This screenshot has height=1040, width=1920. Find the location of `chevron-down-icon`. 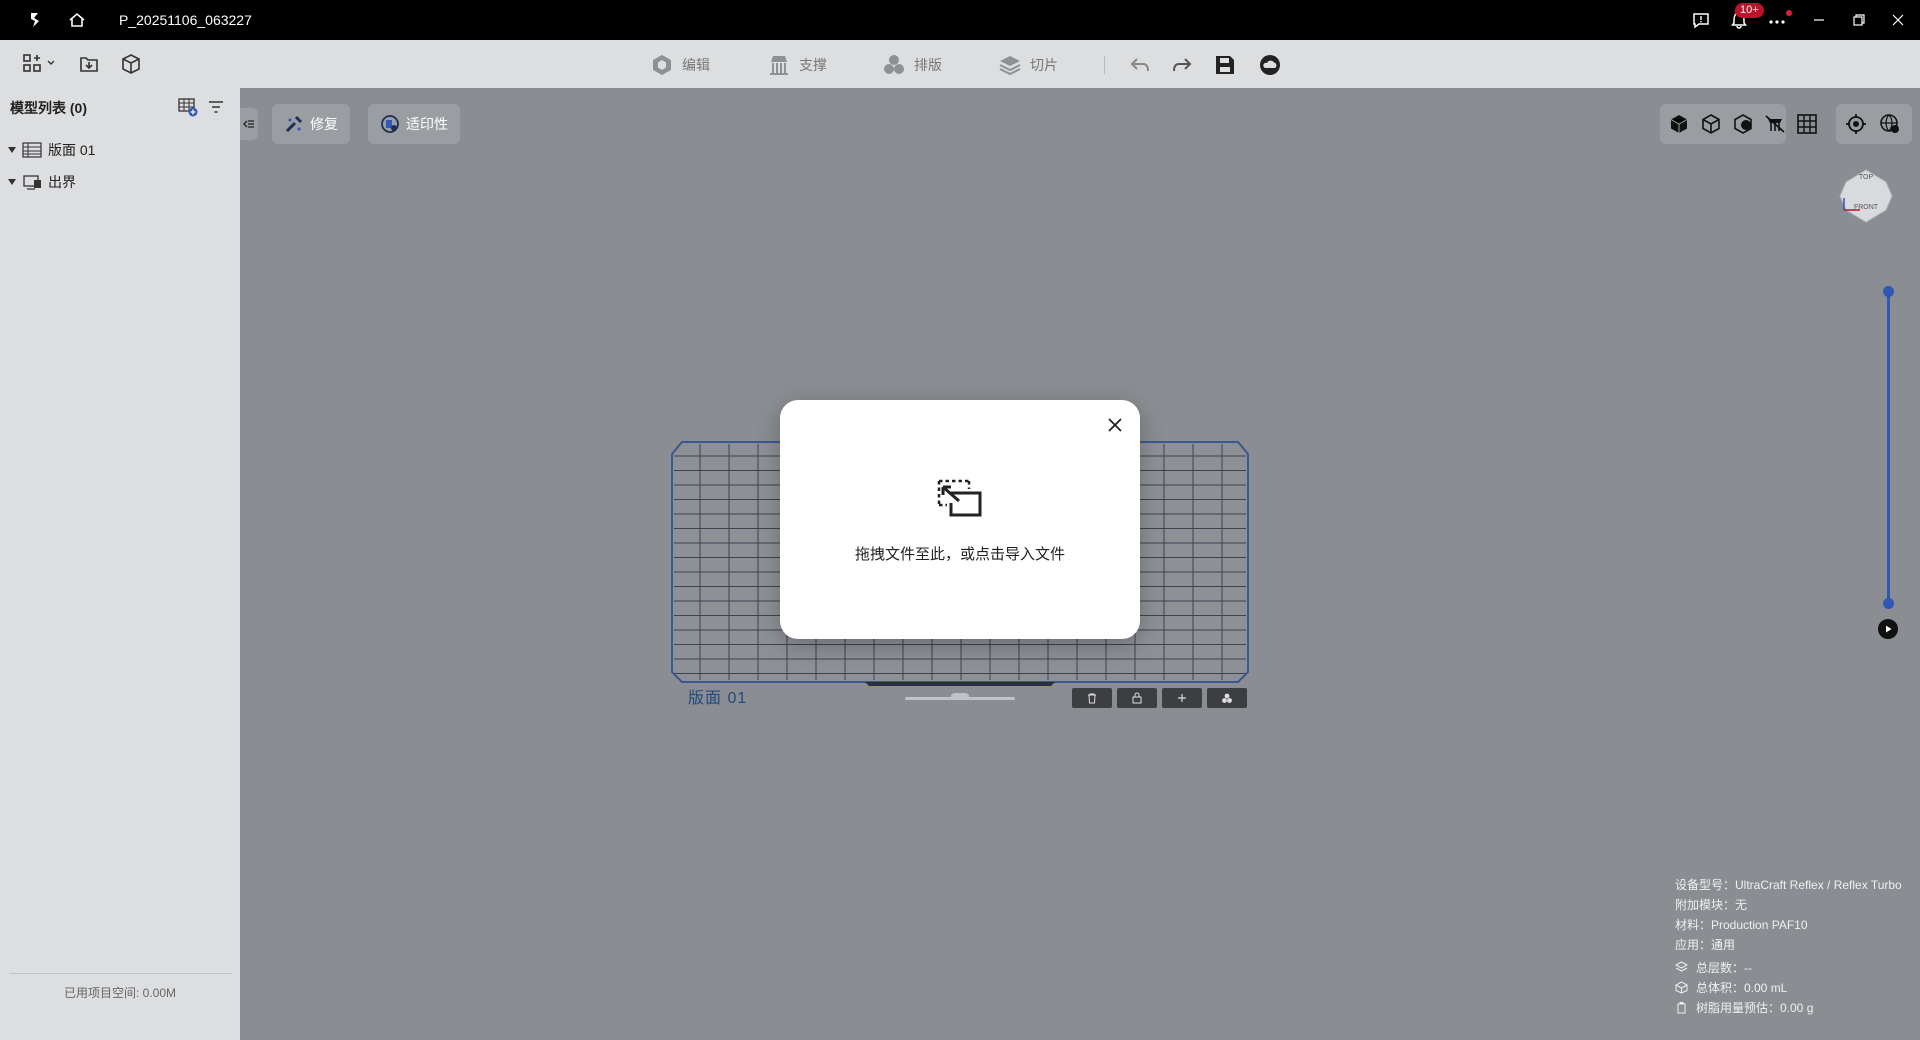

chevron-down-icon is located at coordinates (51, 62).